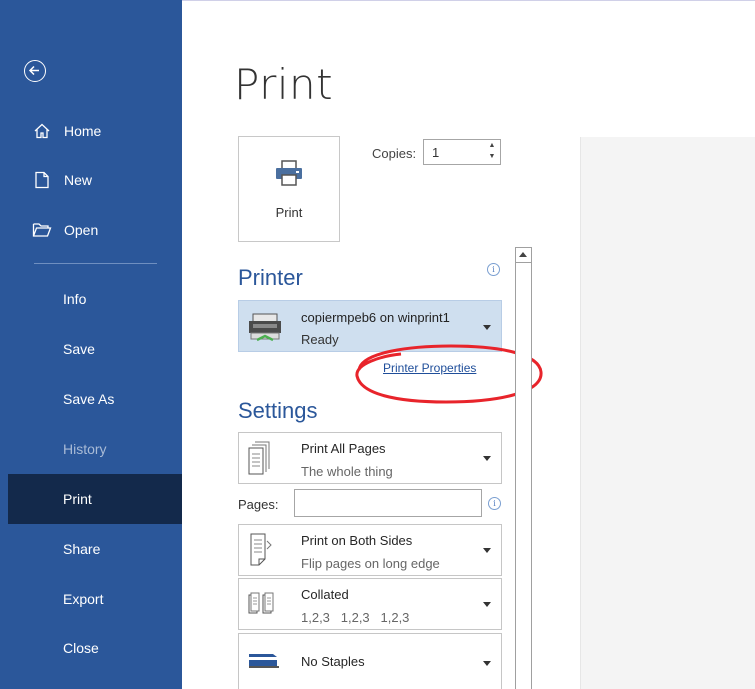 The image size is (755, 689). I want to click on sidebar-item-label: Save As, so click(89, 399).